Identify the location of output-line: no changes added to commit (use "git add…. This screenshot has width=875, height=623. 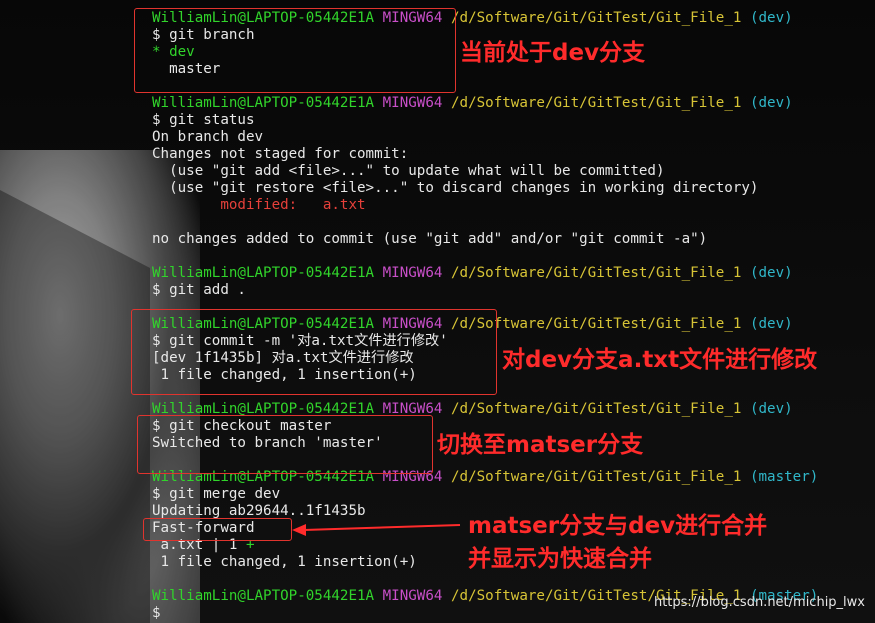
(430, 239).